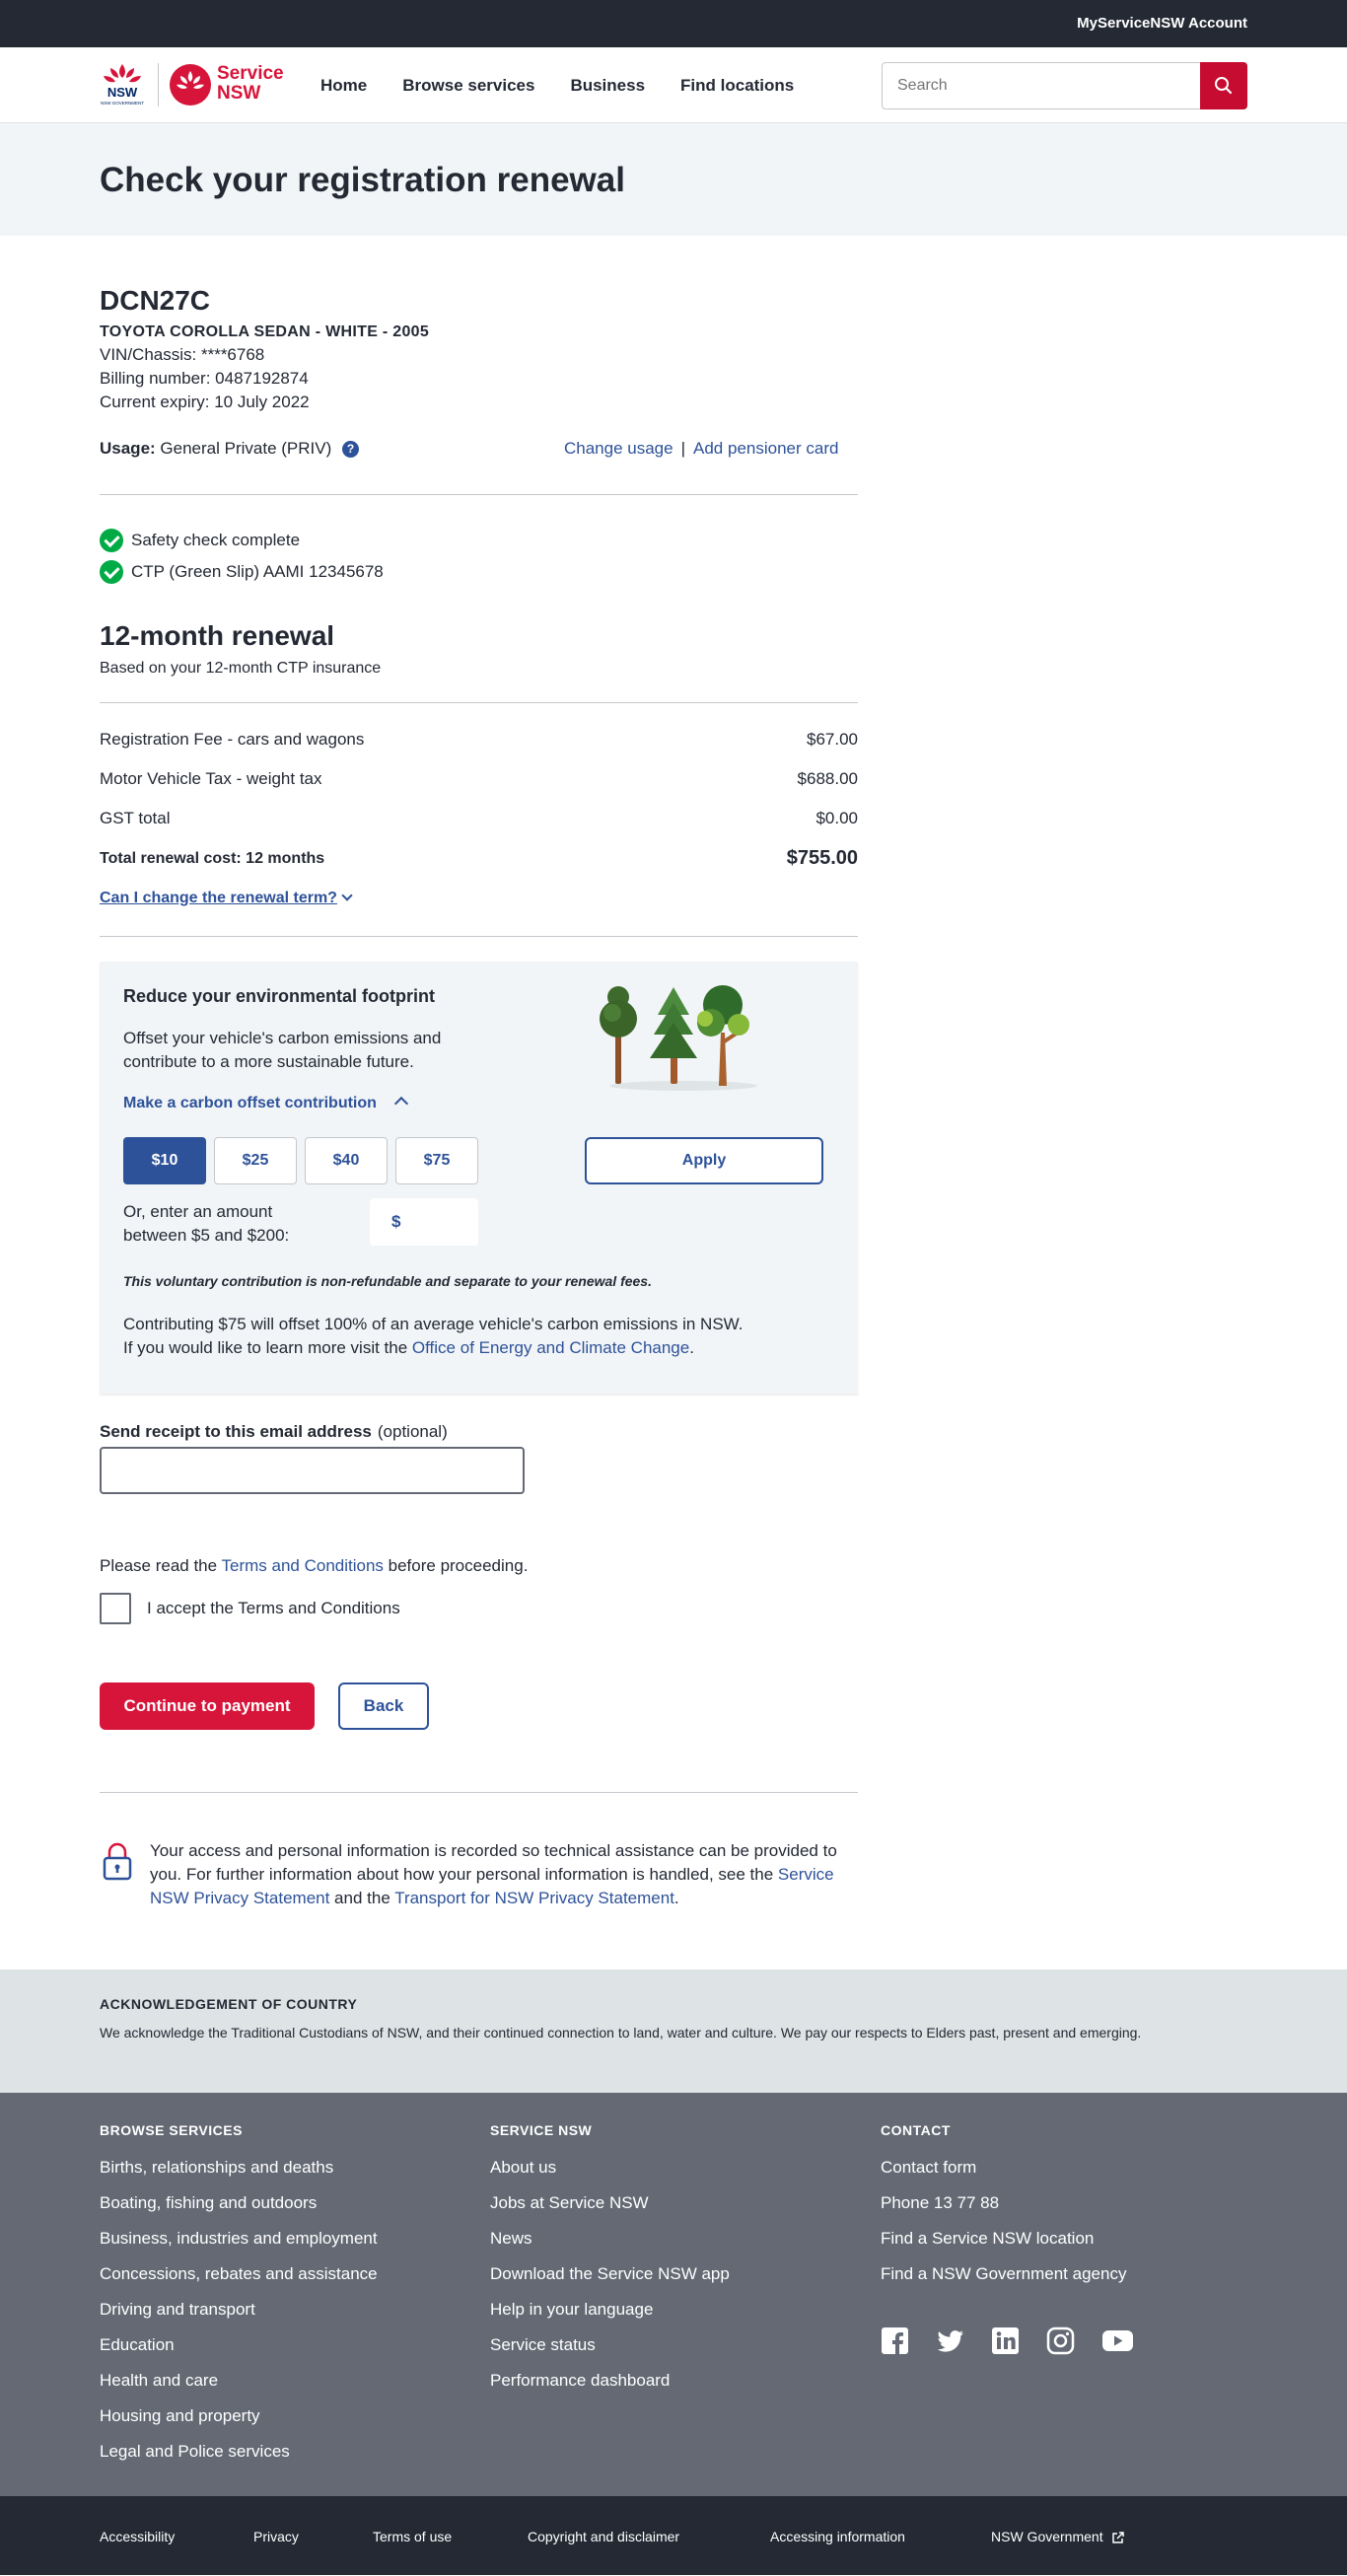 The width and height of the screenshot is (1347, 2576). Describe the element at coordinates (704, 1161) in the screenshot. I see `apply-button: Apply` at that location.